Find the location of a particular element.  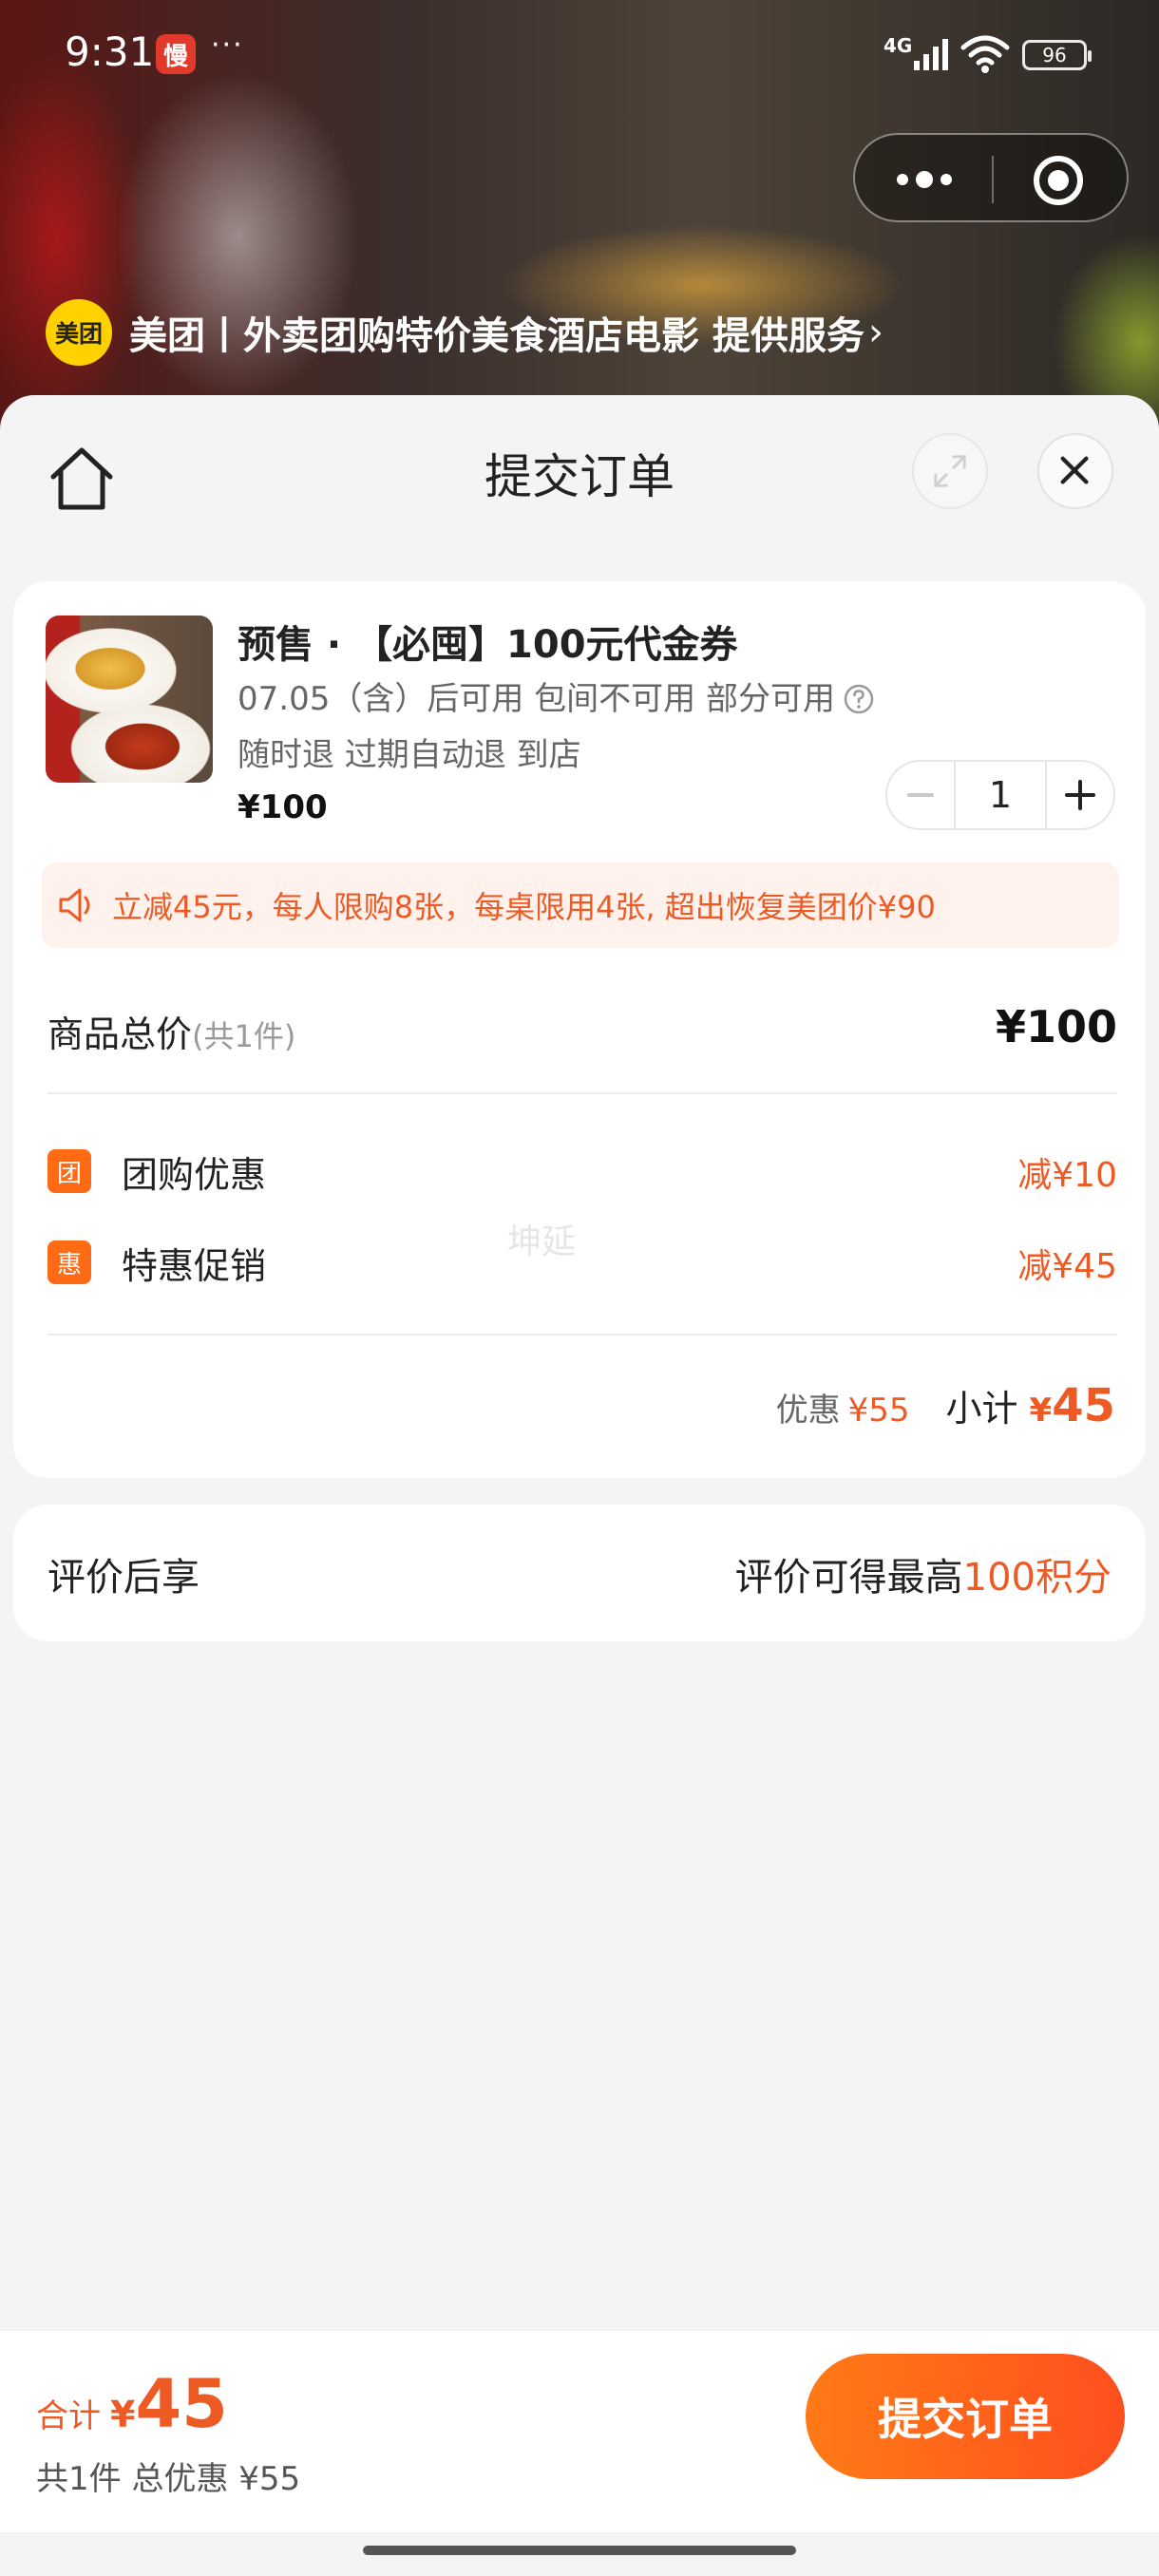

subtotal-label: 小计 is located at coordinates (981, 1409).